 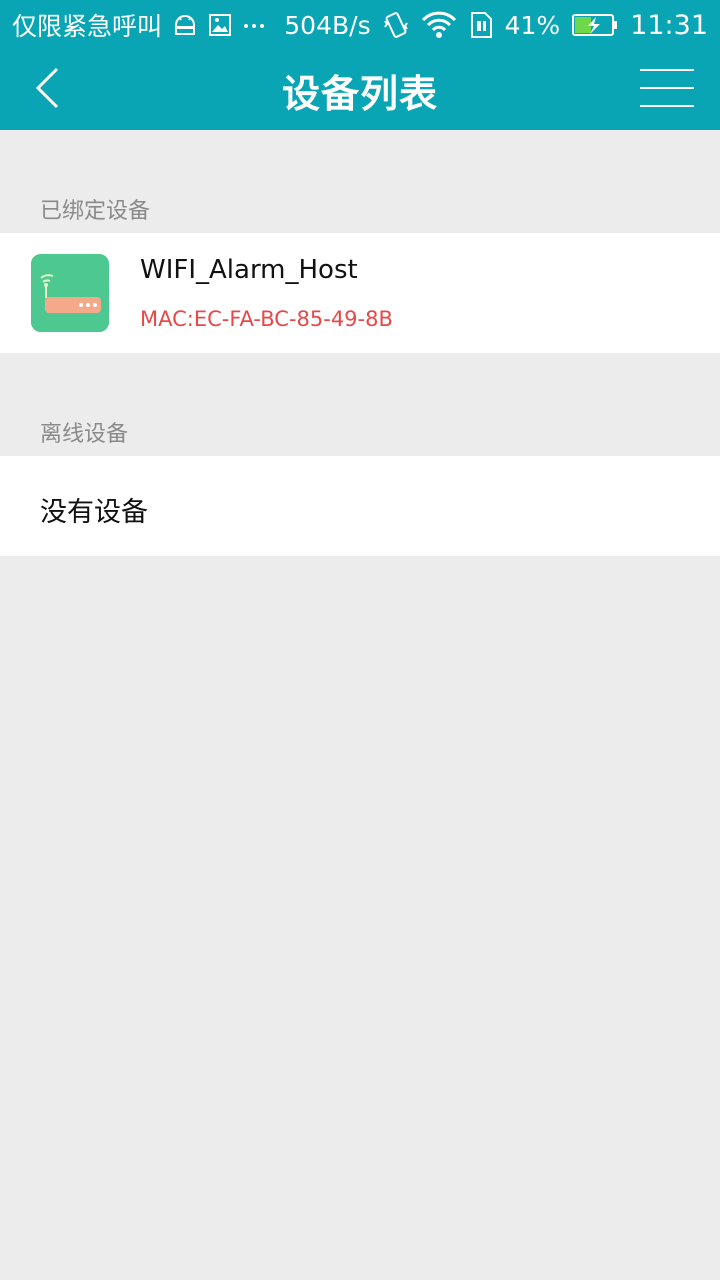 What do you see at coordinates (396, 25) in the screenshot?
I see `vibrate-icon` at bounding box center [396, 25].